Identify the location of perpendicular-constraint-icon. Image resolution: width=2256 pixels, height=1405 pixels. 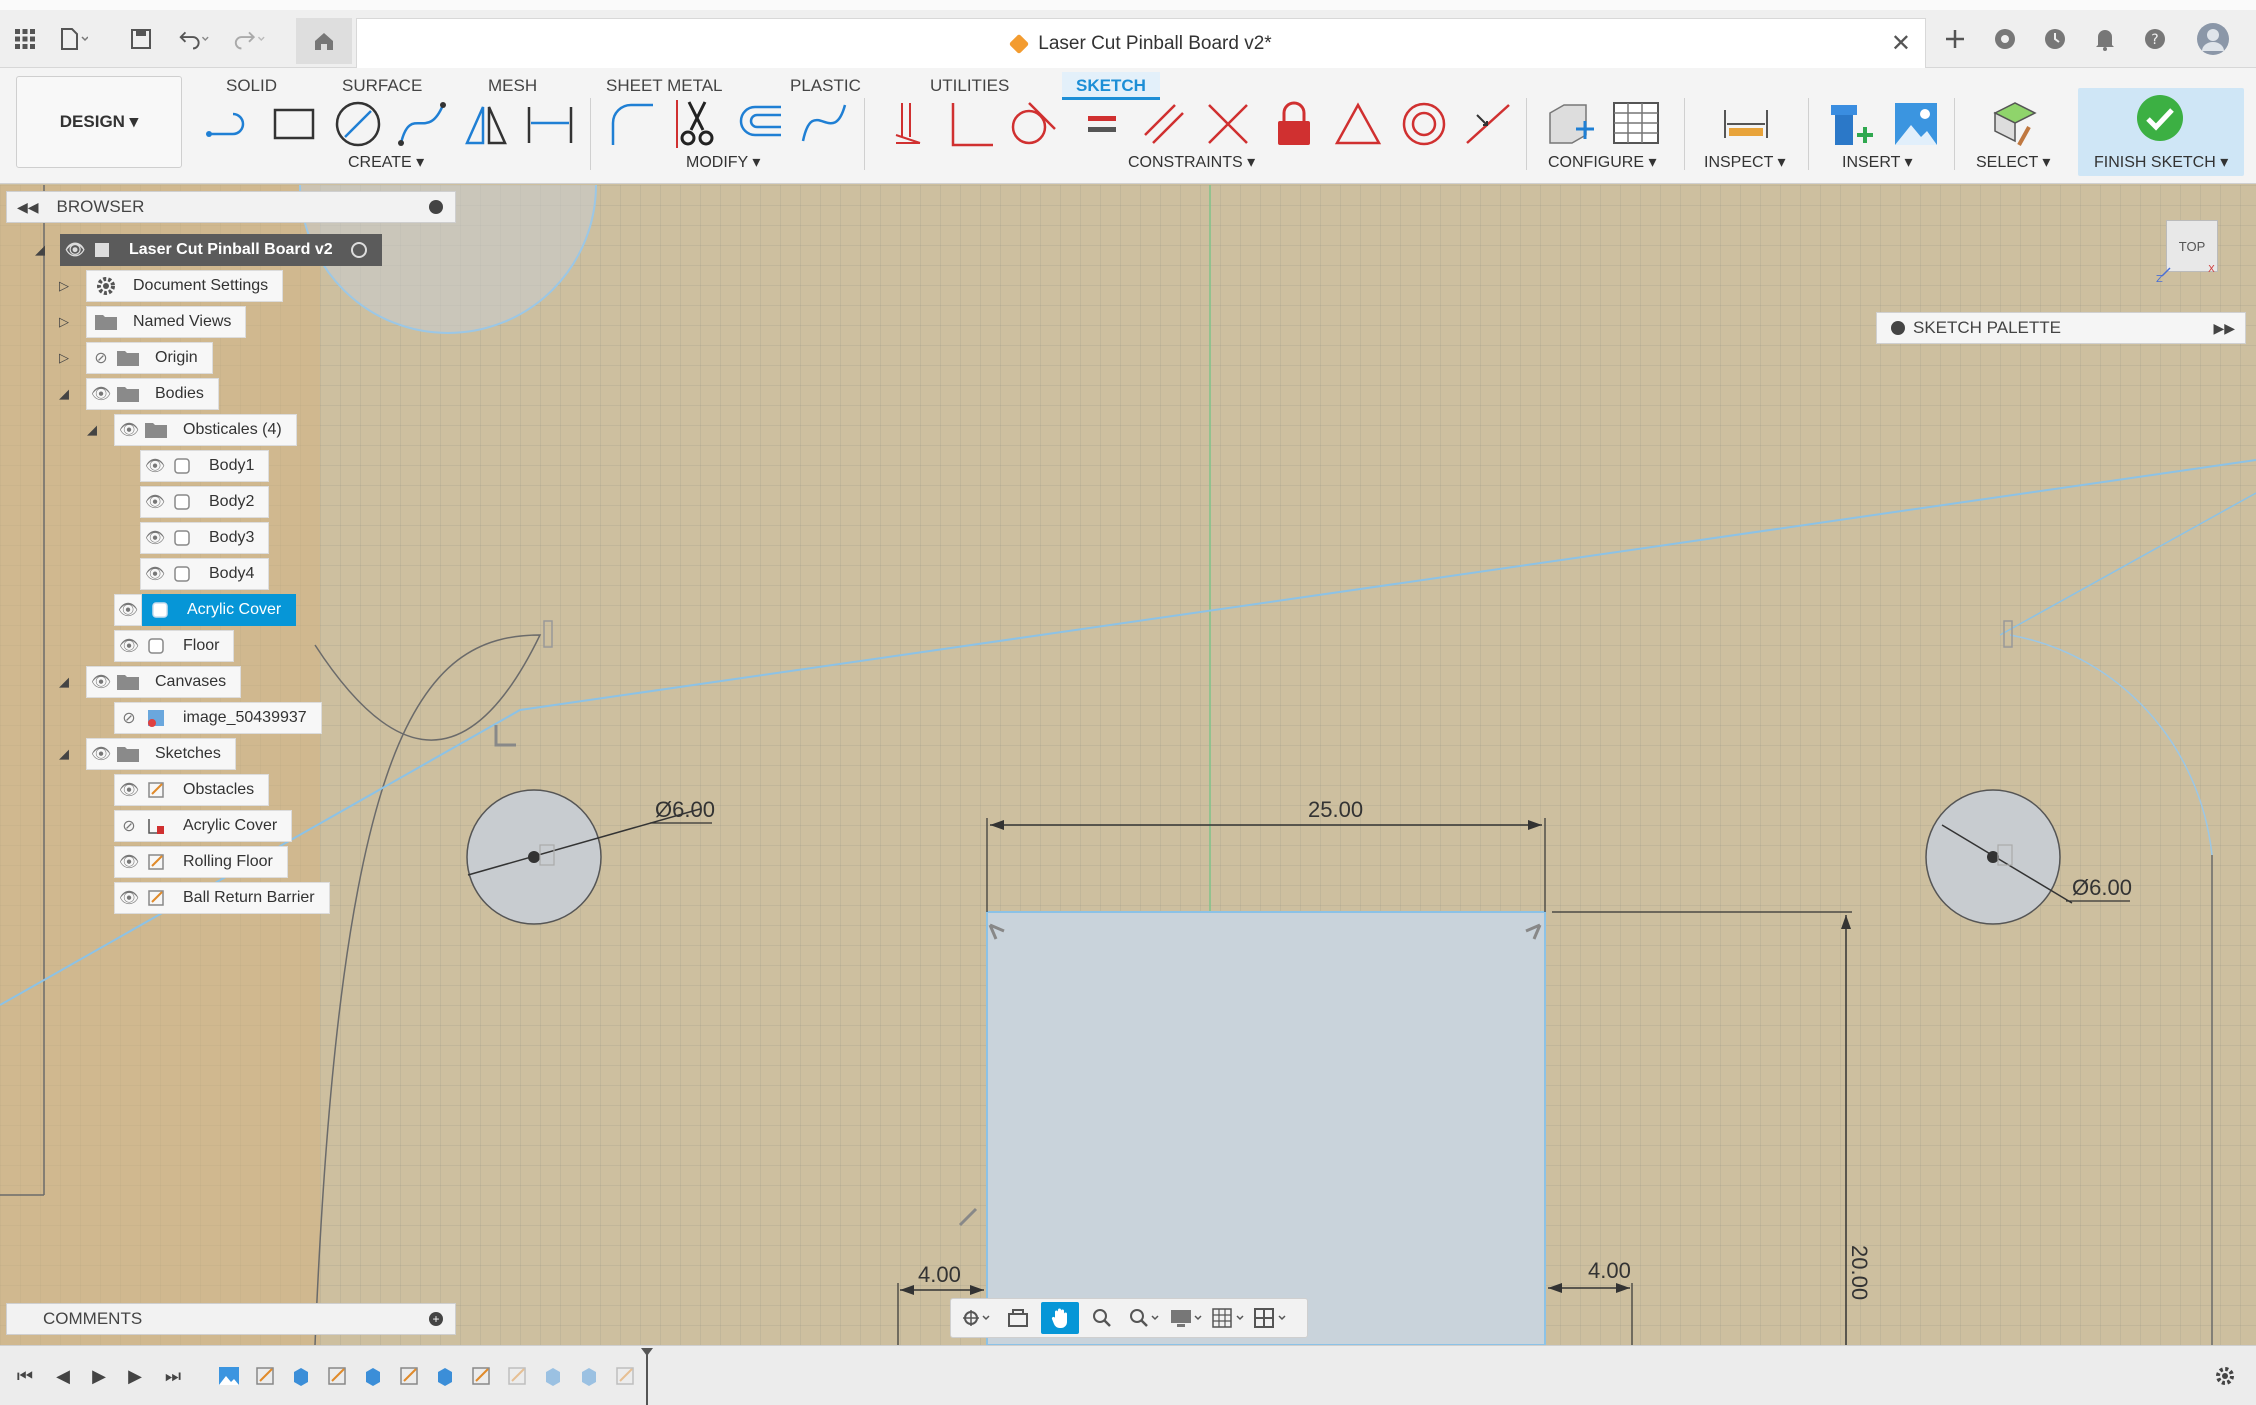
(970, 124).